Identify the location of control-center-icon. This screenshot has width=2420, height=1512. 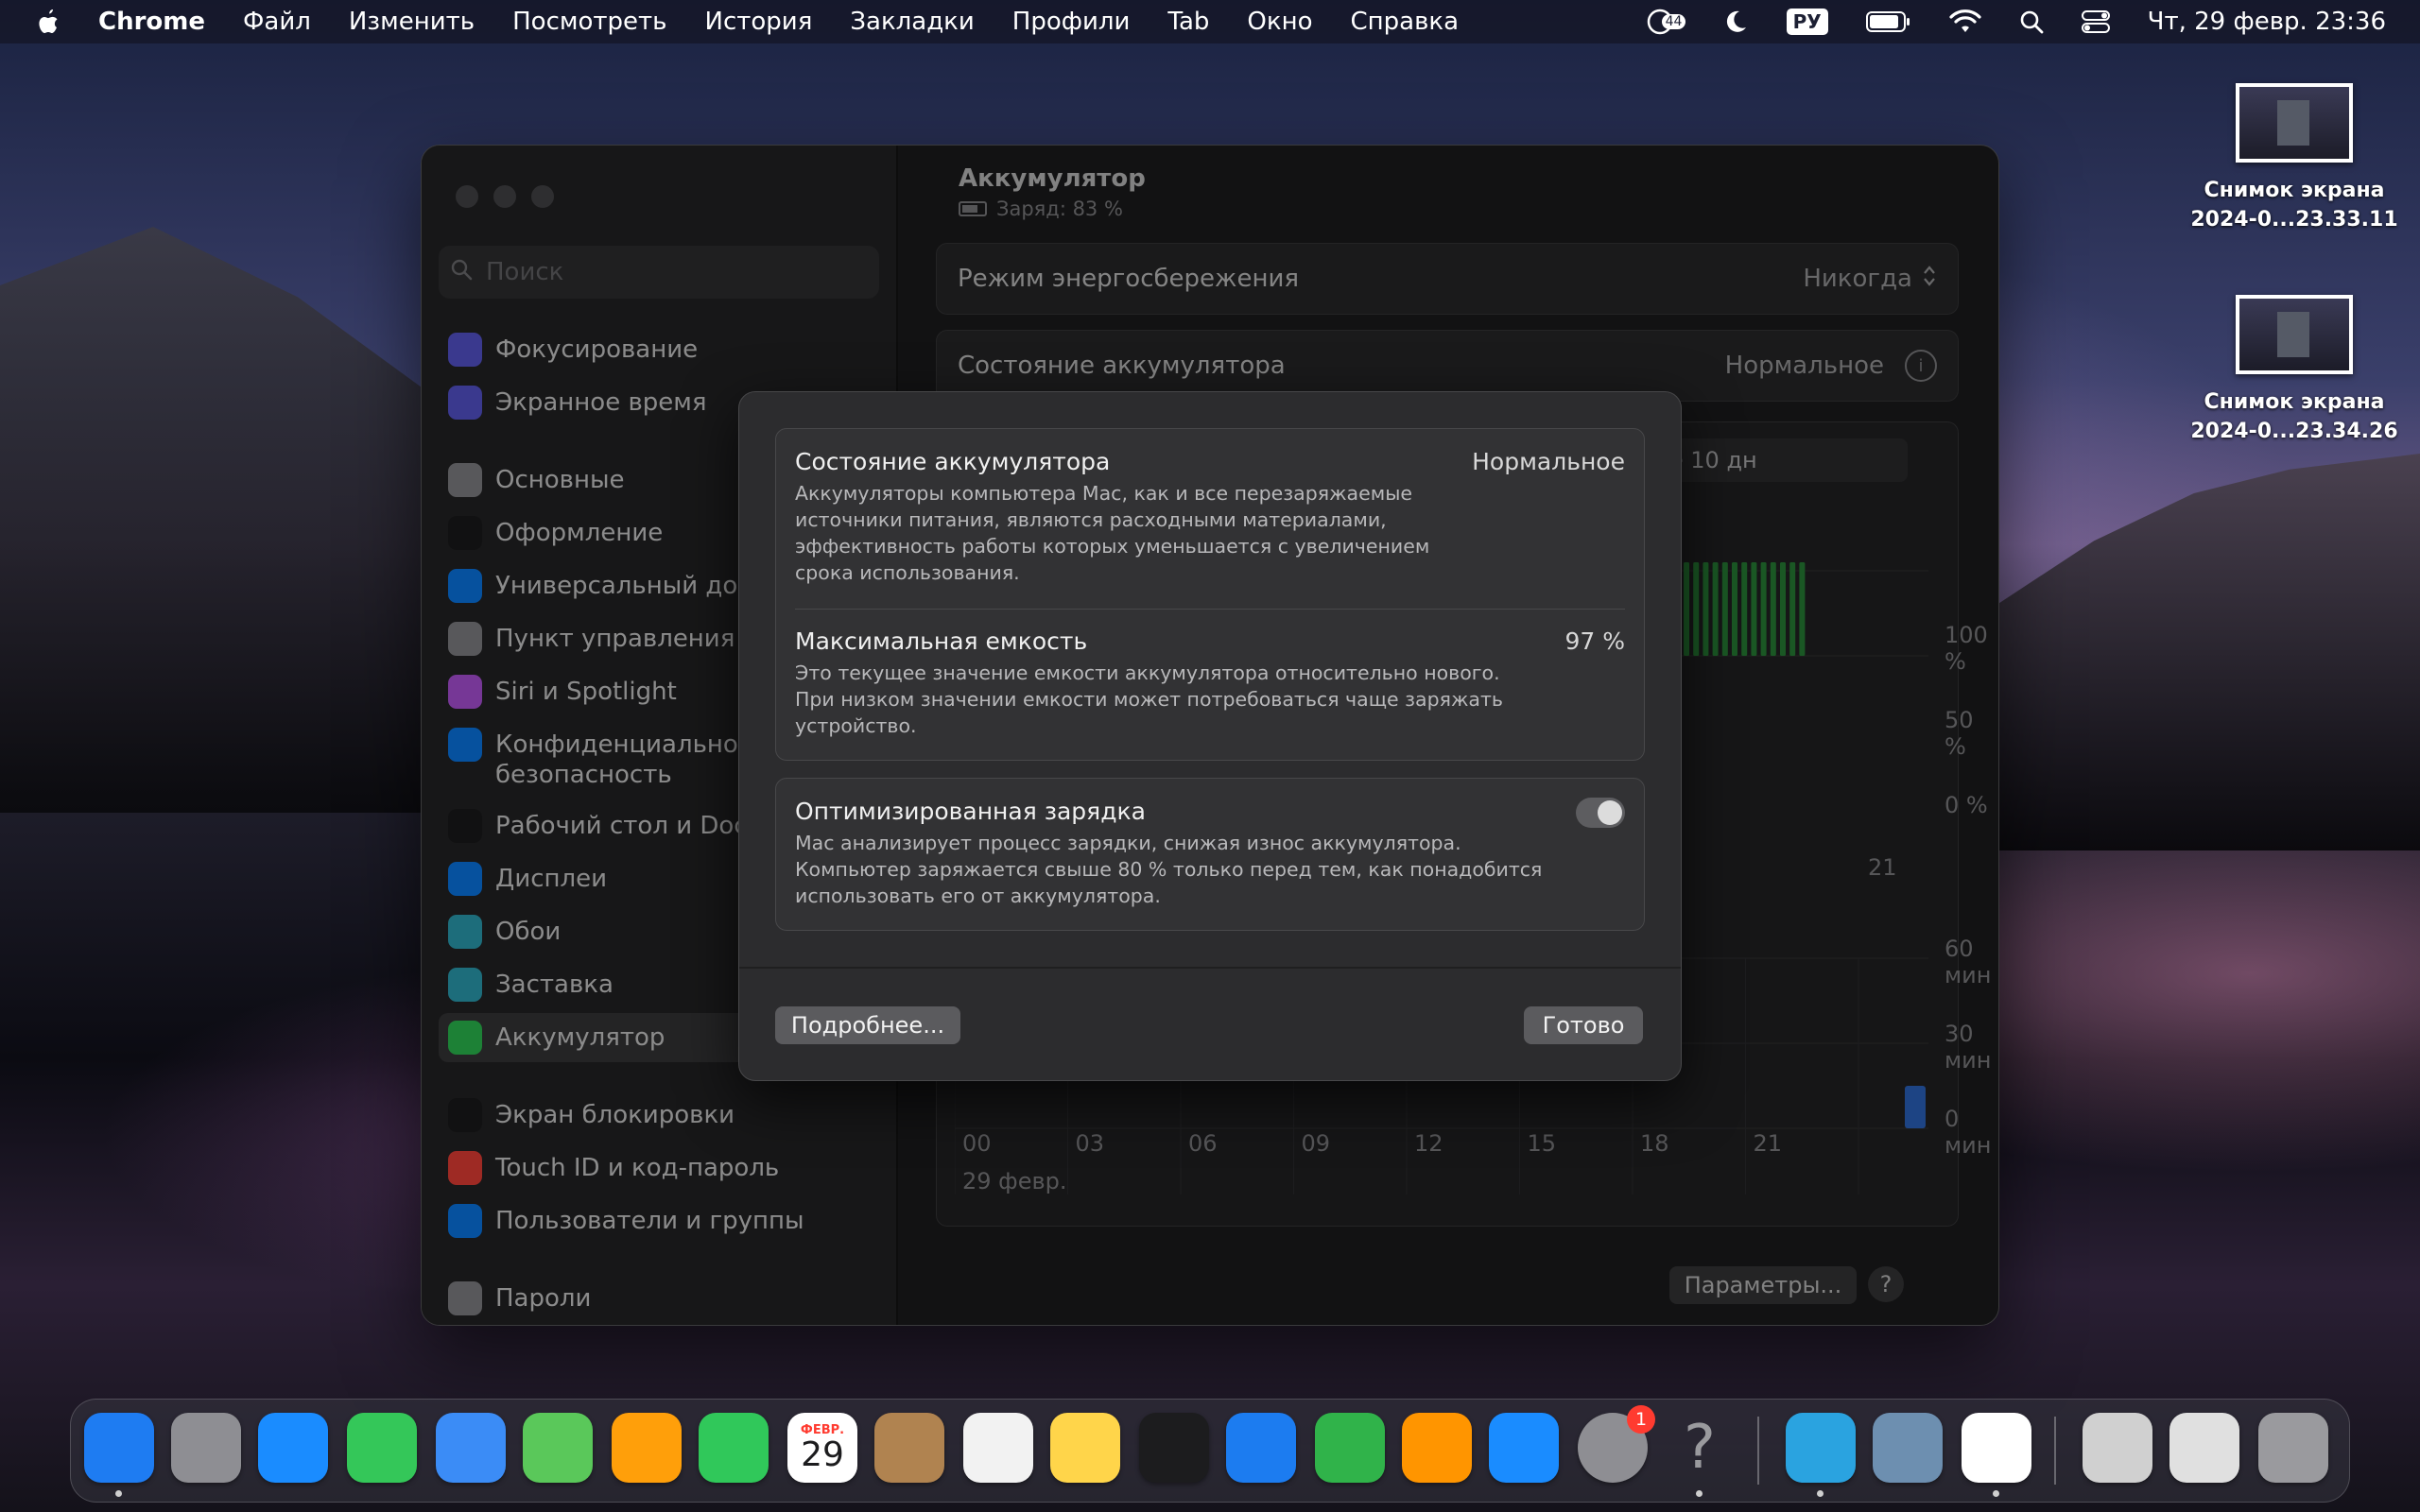
(2096, 21).